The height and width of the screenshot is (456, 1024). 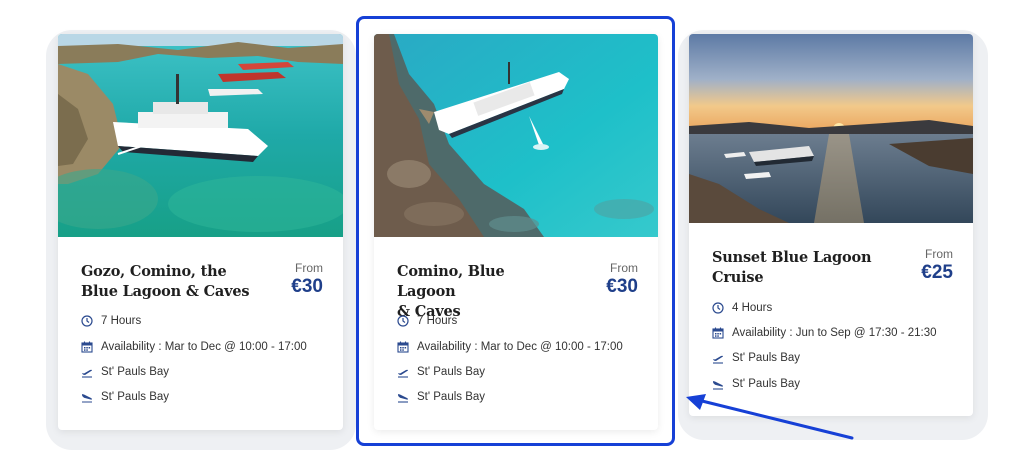 What do you see at coordinates (307, 286) in the screenshot?
I see `price-value: €30` at bounding box center [307, 286].